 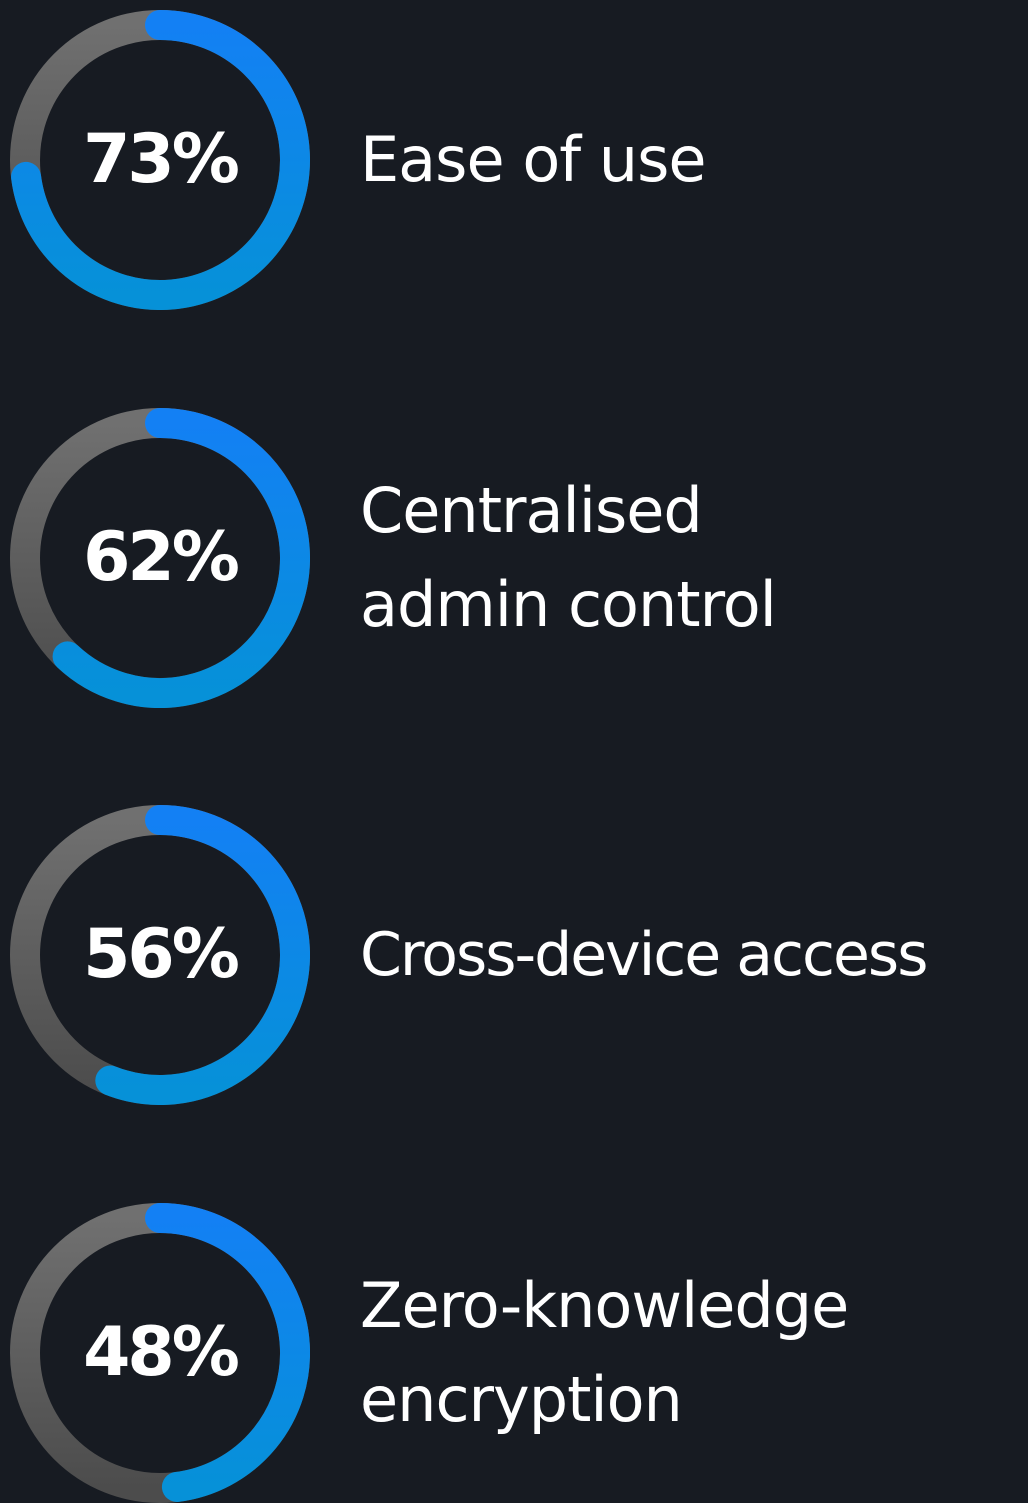 I want to click on stat-label-line: Cross-device access, so click(x=644, y=955).